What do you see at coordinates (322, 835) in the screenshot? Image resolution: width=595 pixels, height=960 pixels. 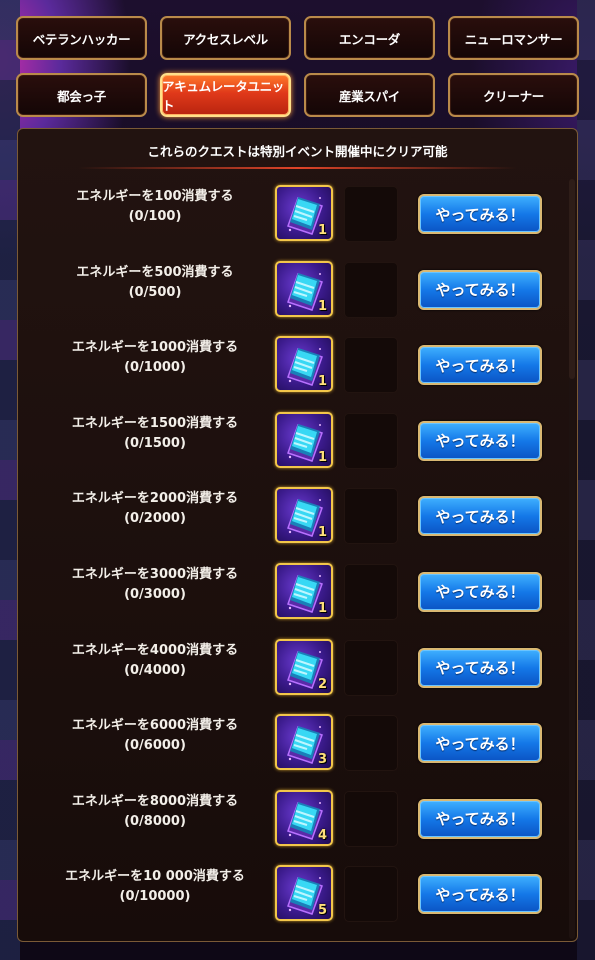 I see `reward-count: 4` at bounding box center [322, 835].